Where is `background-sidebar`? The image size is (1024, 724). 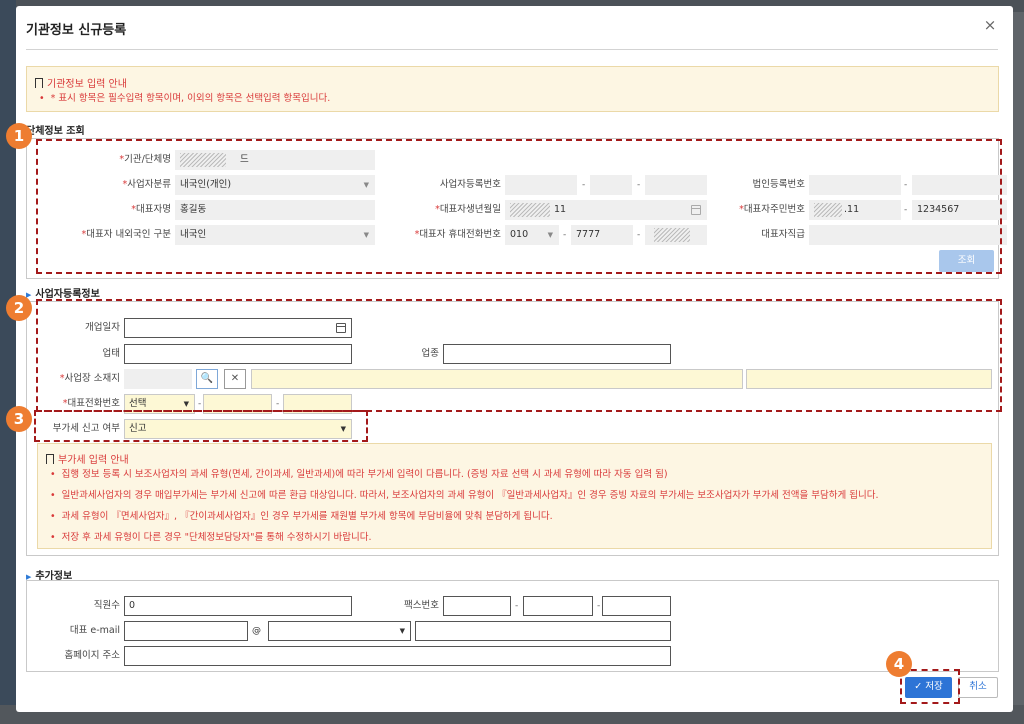
background-sidebar is located at coordinates (8, 362).